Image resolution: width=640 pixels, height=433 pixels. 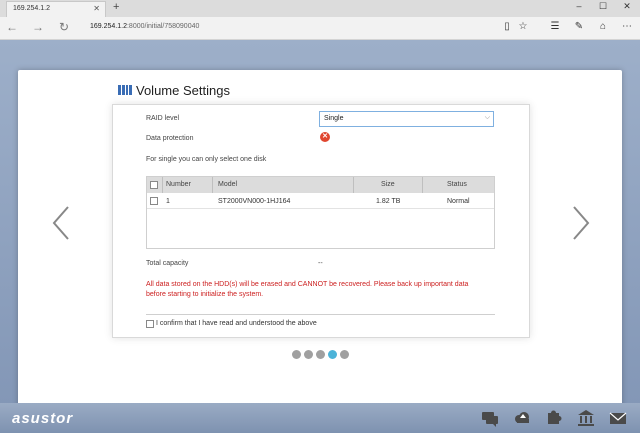 What do you see at coordinates (108, 26) in the screenshot?
I see `url-host: 169.254.1.2` at bounding box center [108, 26].